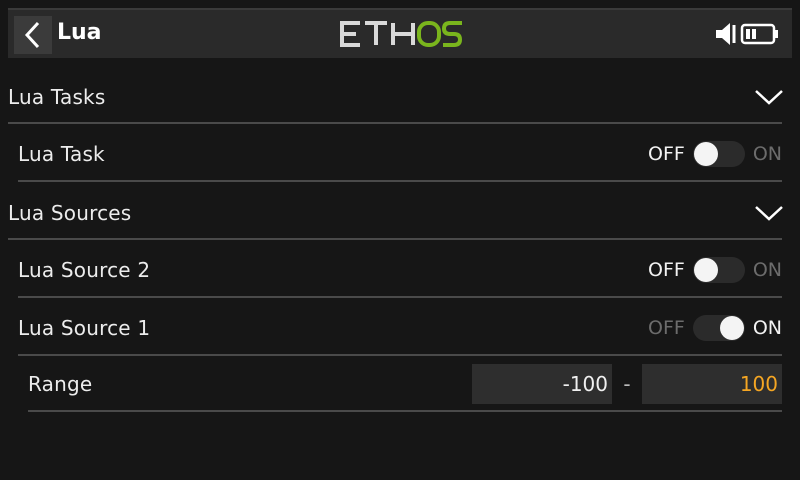 This screenshot has width=800, height=480. Describe the element at coordinates (542, 384) in the screenshot. I see `range-min-field: -100` at that location.